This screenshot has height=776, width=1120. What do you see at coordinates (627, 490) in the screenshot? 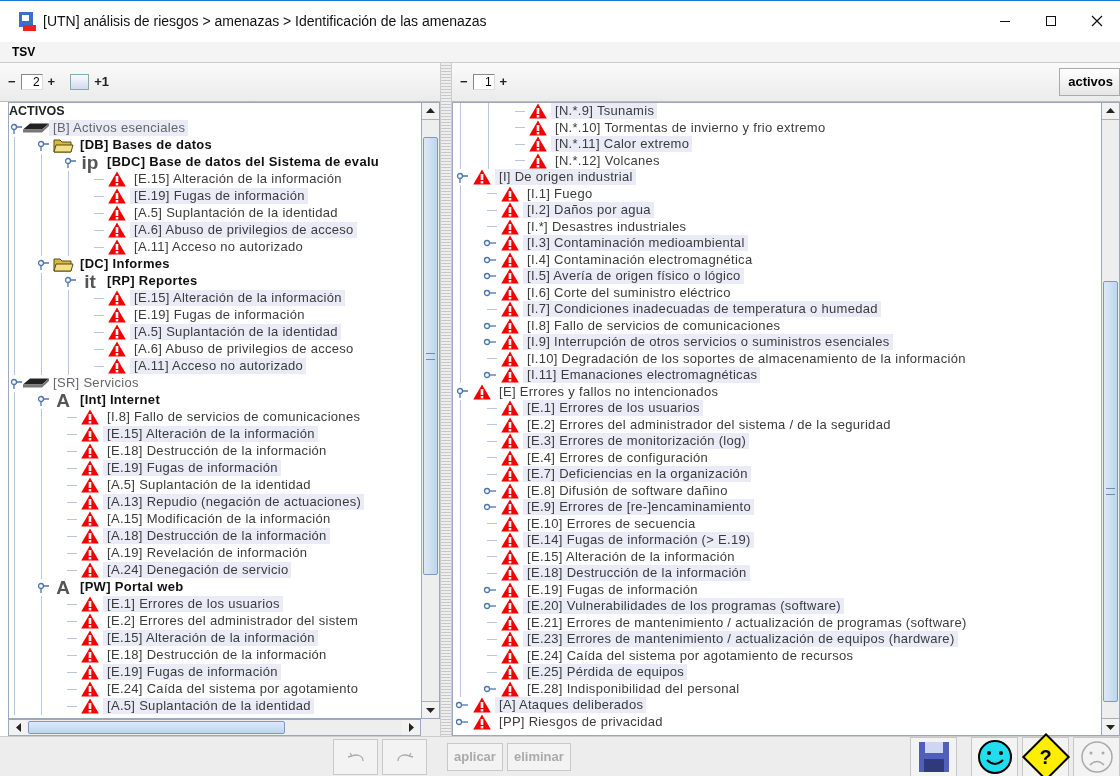
I see `tree-item: [E.8] Difusión de software dañino` at bounding box center [627, 490].